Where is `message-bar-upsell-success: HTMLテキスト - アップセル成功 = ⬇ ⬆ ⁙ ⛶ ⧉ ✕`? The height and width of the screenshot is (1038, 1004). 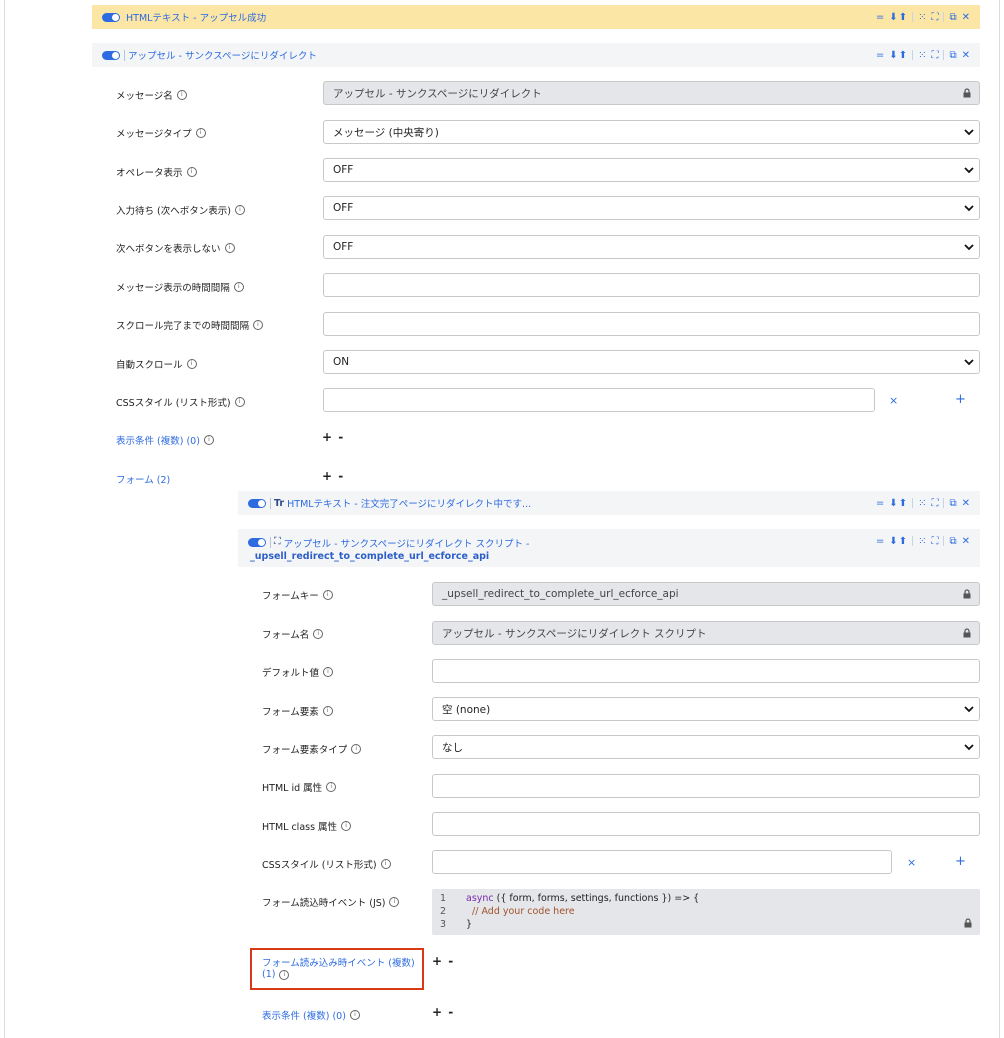
message-bar-upsell-success: HTMLテキスト - アップセル成功 = ⬇ ⬆ ⁙ ⛶ ⧉ ✕ is located at coordinates (536, 17).